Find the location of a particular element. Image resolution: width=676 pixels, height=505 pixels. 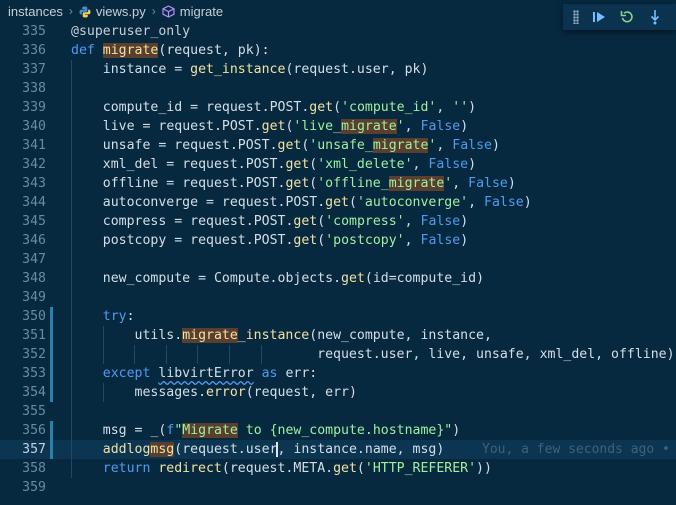

line-number: 339 is located at coordinates (23, 107).